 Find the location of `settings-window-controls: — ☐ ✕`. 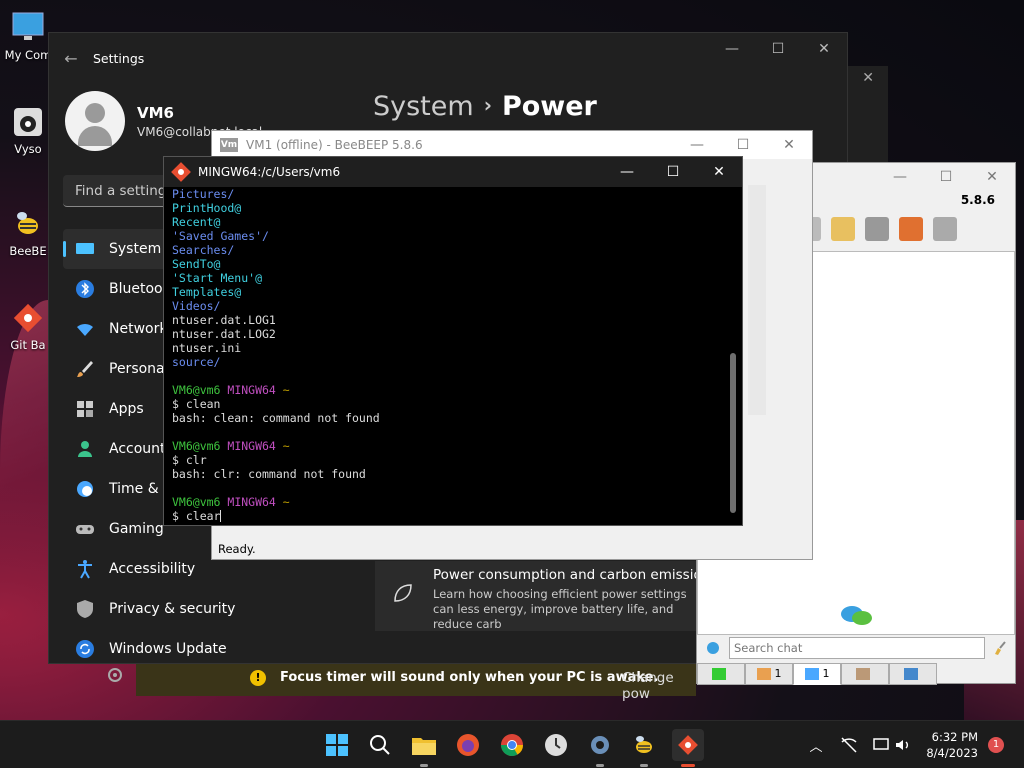

settings-window-controls: — ☐ ✕ is located at coordinates (778, 49).